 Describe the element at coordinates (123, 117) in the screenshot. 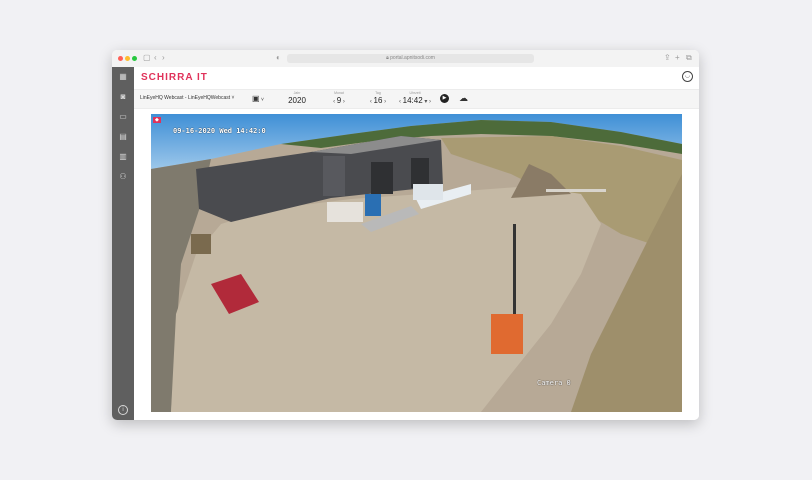

I see `folder-icon: ▭` at that location.